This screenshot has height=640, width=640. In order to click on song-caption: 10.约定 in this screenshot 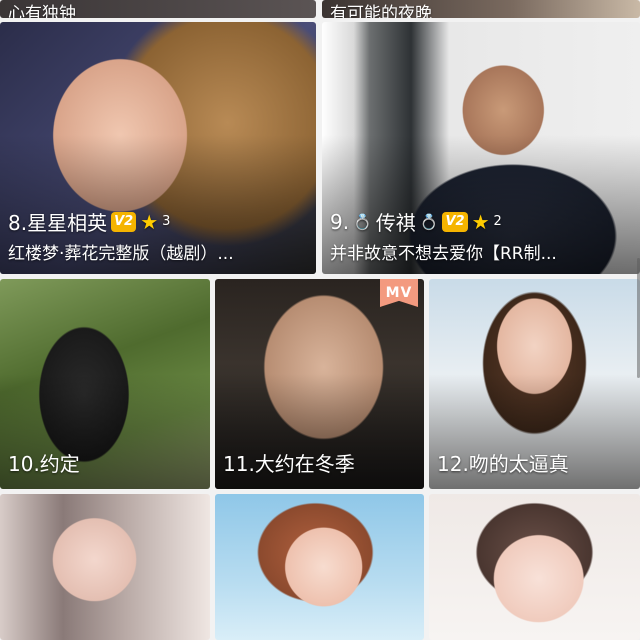, I will do `click(44, 464)`.